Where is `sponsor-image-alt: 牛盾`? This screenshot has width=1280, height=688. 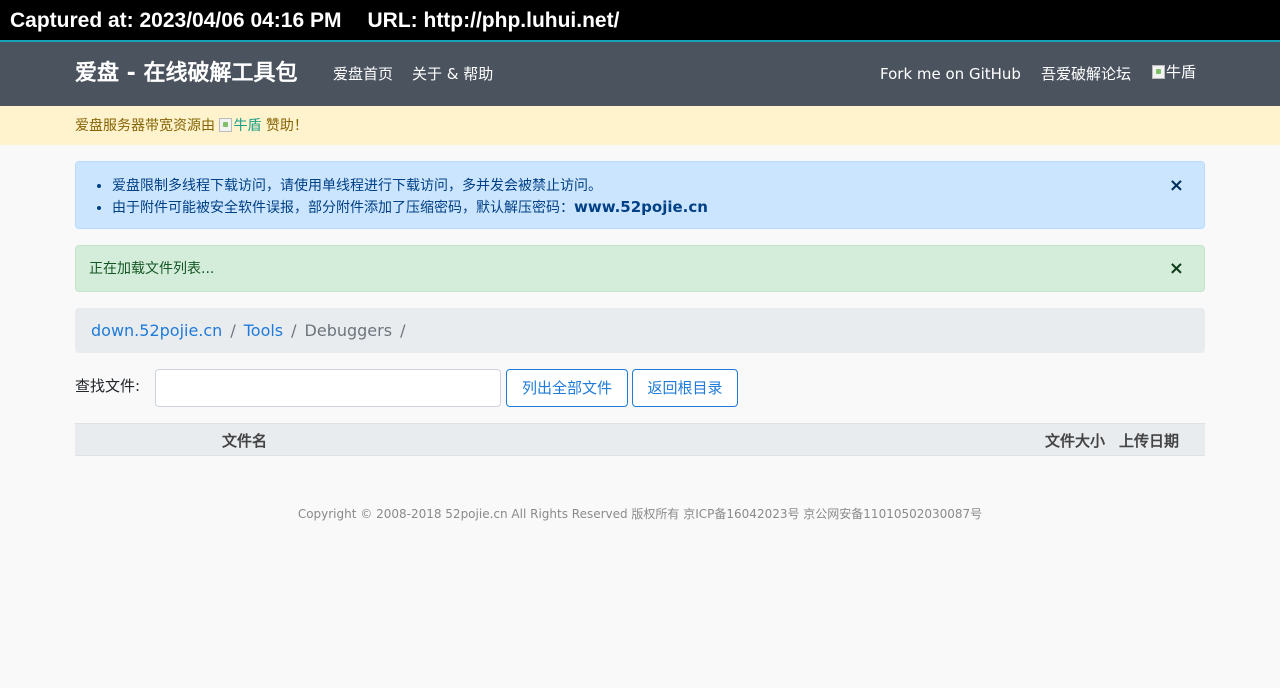 sponsor-image-alt: 牛盾 is located at coordinates (247, 126).